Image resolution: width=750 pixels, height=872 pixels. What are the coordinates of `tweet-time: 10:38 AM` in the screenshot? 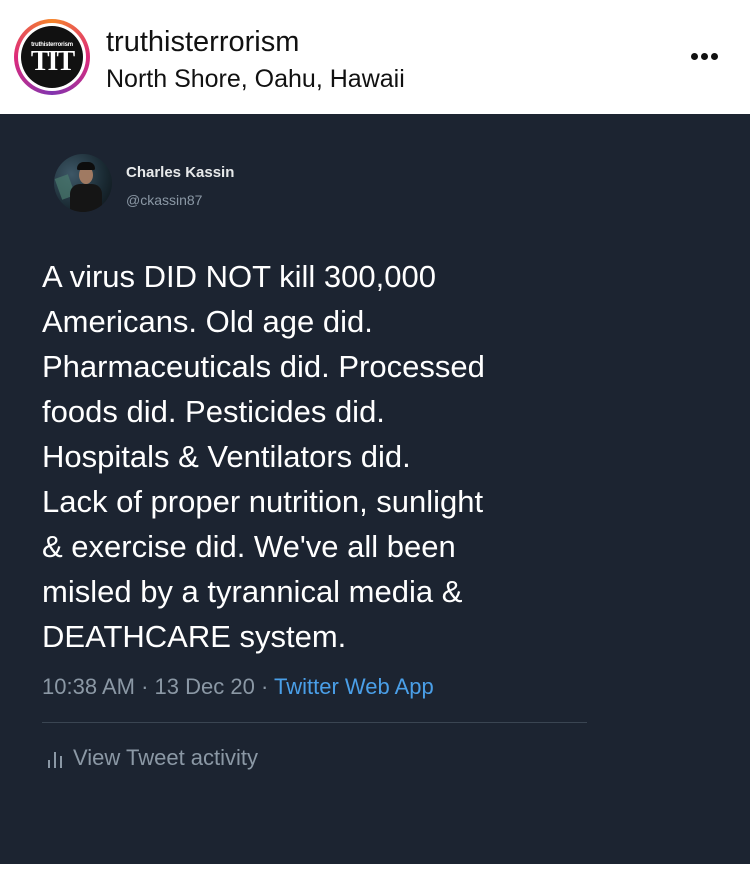 It's located at (88, 686).